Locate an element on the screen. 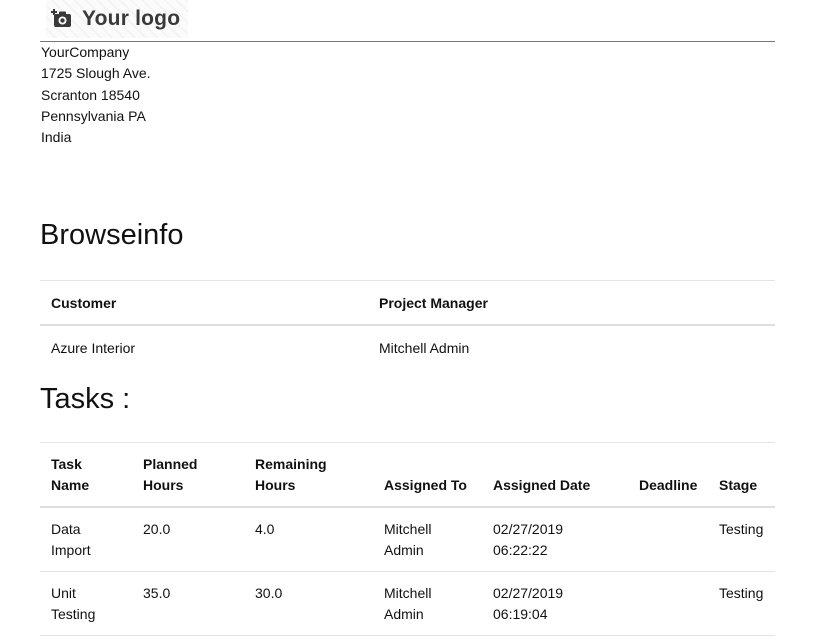 This screenshot has height=642, width=813. customer-value: Azure Interior is located at coordinates (93, 347).